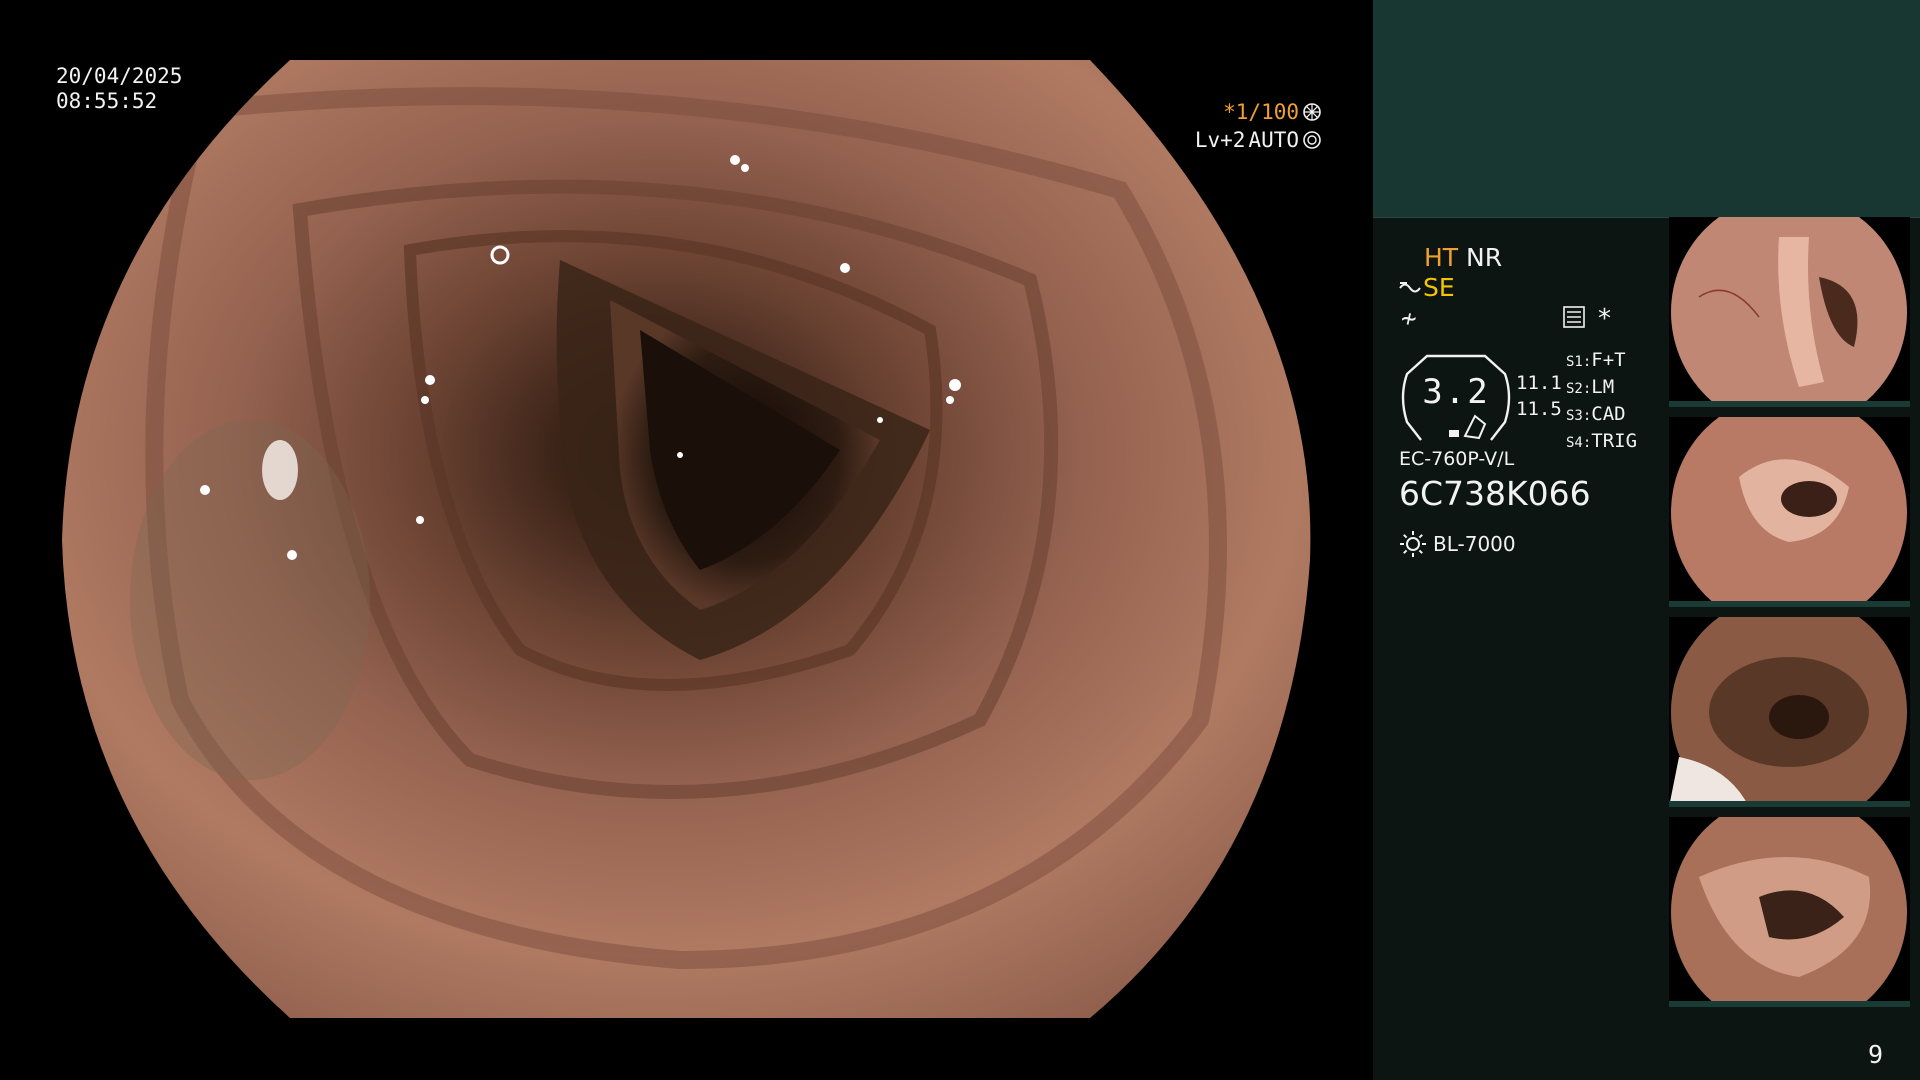 Image resolution: width=1920 pixels, height=1080 pixels. I want to click on exposure-settings: *1/100 Lv+2 AUTO, so click(1258, 126).